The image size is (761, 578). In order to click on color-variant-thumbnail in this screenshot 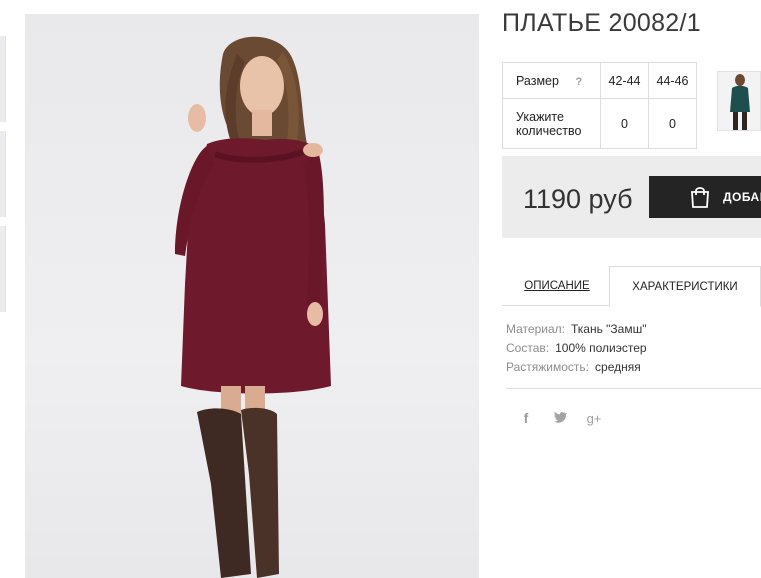, I will do `click(739, 101)`.